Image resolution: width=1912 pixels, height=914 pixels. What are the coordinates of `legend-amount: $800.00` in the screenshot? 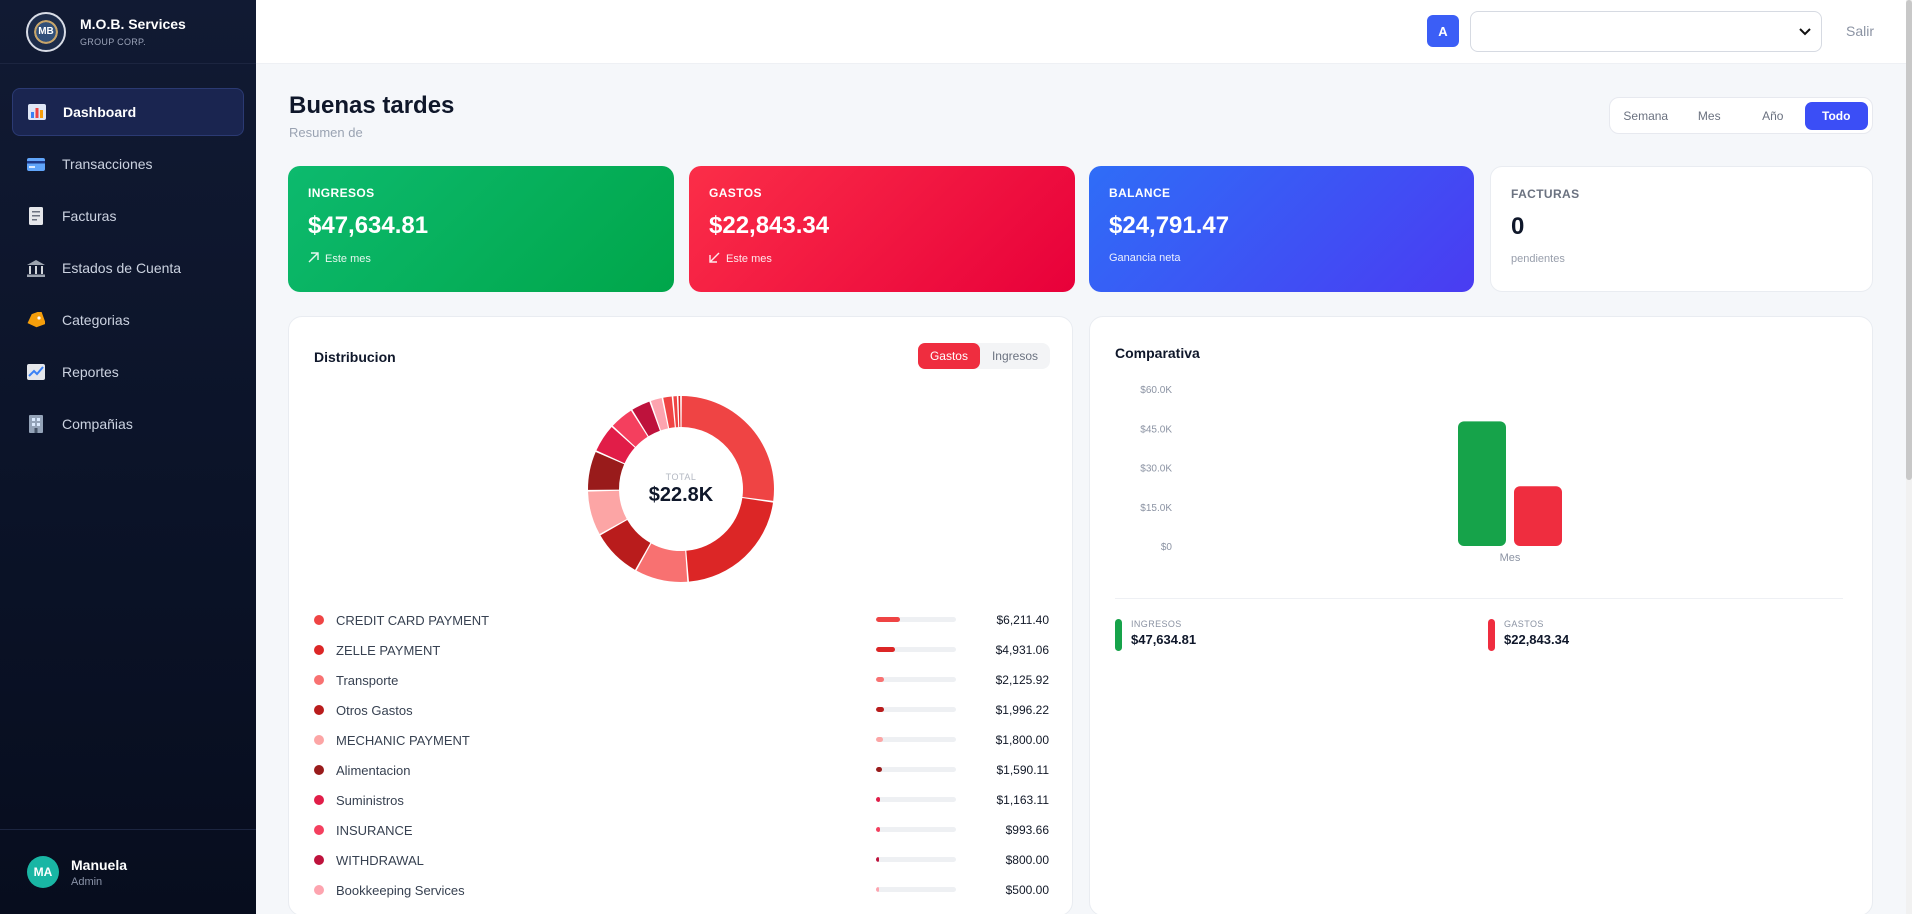 It's located at (1027, 860).